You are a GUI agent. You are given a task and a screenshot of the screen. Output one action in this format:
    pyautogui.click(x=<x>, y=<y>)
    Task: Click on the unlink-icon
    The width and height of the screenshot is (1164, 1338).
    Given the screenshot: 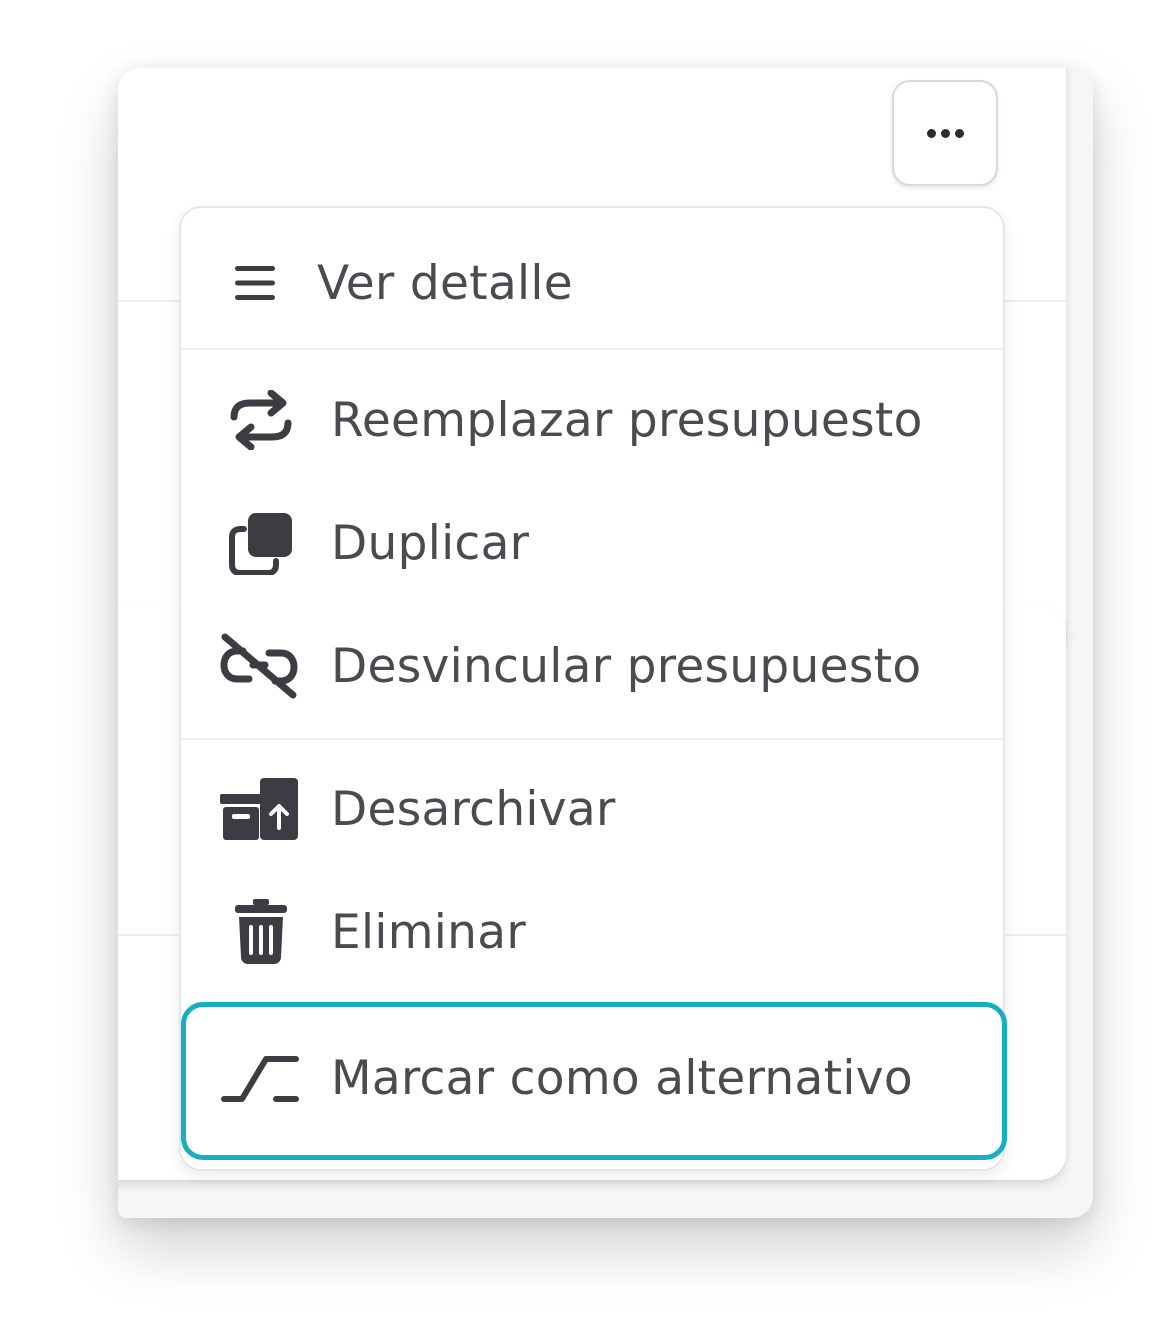 What is the action you would take?
    pyautogui.click(x=259, y=666)
    